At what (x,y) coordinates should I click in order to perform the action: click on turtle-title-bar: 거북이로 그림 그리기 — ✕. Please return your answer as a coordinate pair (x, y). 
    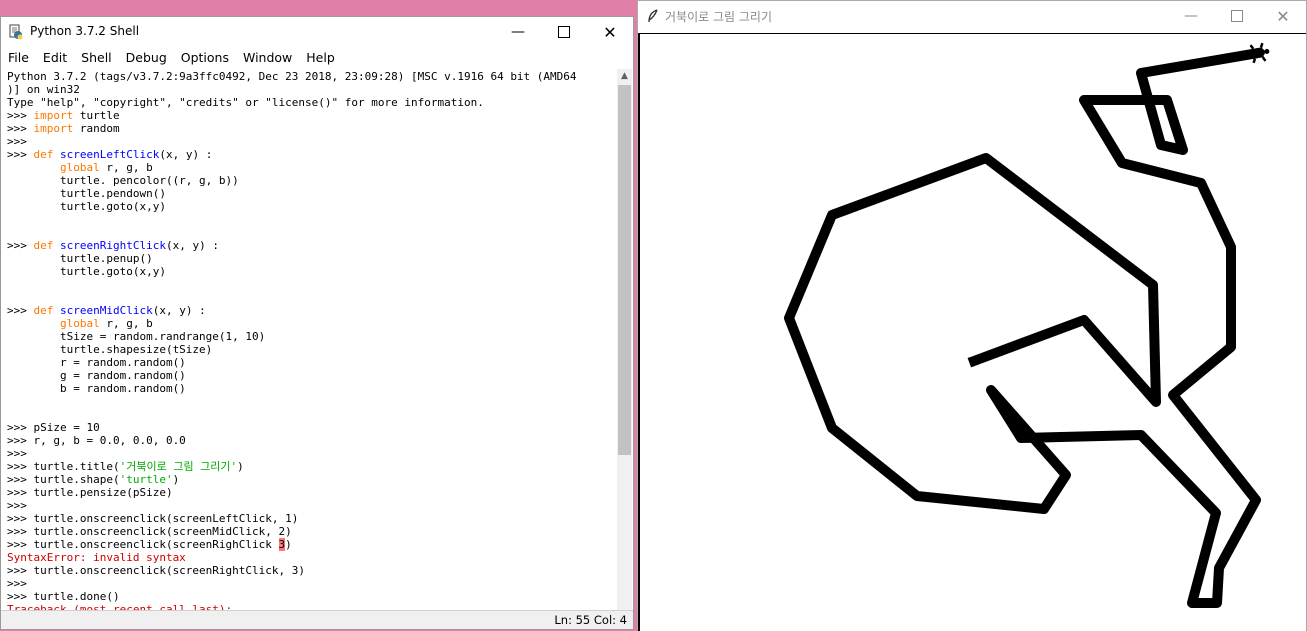
    Looking at the image, I should click on (972, 17).